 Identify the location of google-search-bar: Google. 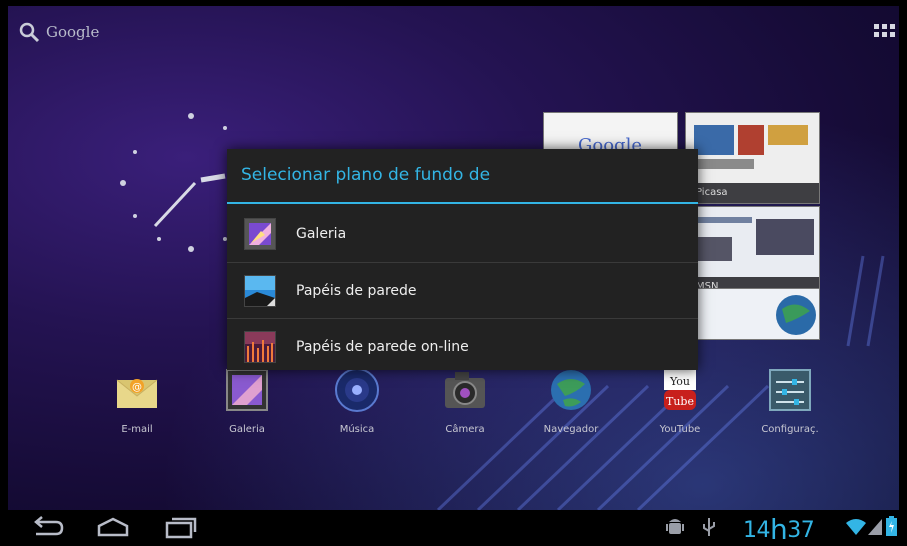
(58, 32).